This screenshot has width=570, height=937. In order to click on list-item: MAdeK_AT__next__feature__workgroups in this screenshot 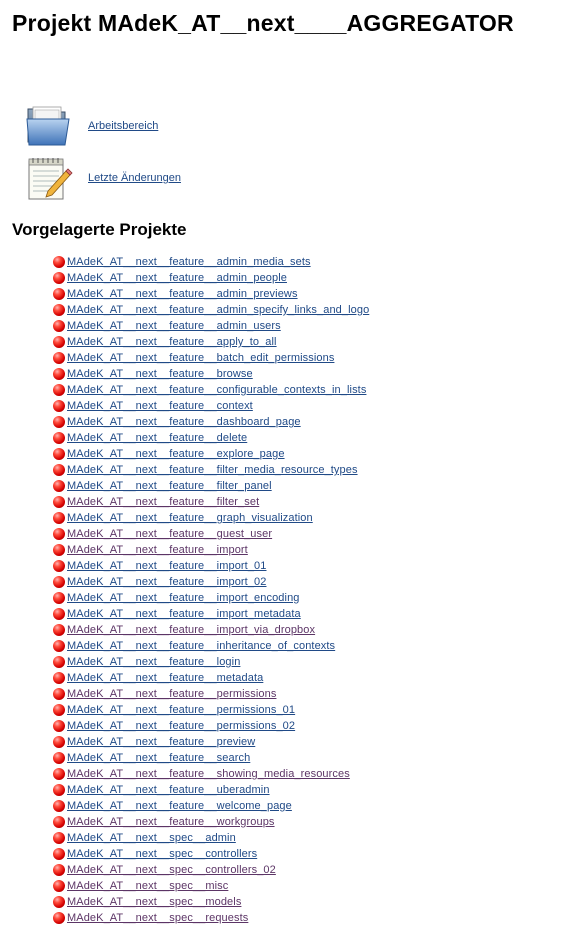, I will do `click(211, 822)`.